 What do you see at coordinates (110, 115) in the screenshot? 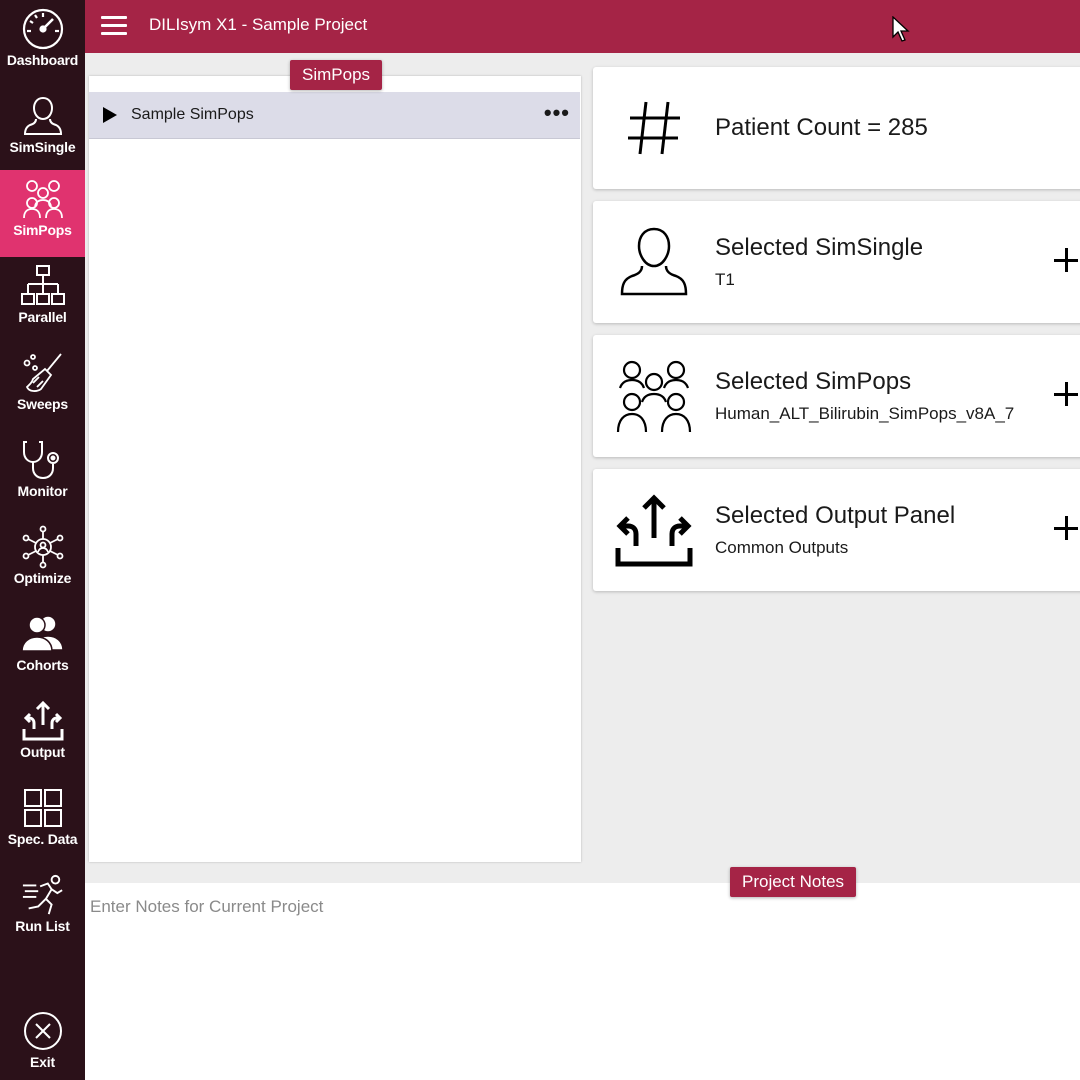
I see `expand-arrow-icon` at bounding box center [110, 115].